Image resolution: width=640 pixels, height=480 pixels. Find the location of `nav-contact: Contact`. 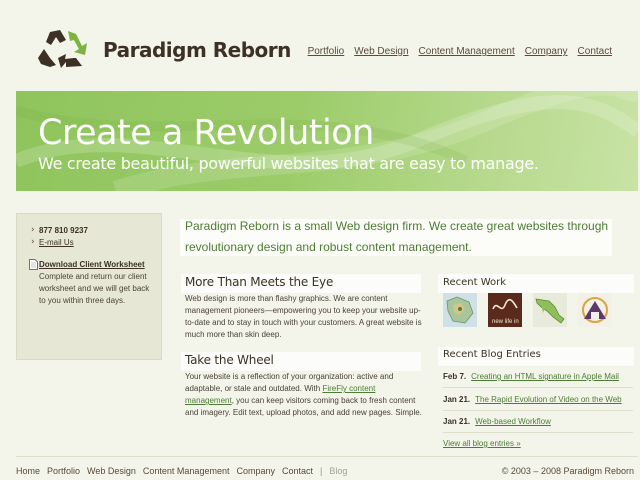

nav-contact: Contact is located at coordinates (595, 51).